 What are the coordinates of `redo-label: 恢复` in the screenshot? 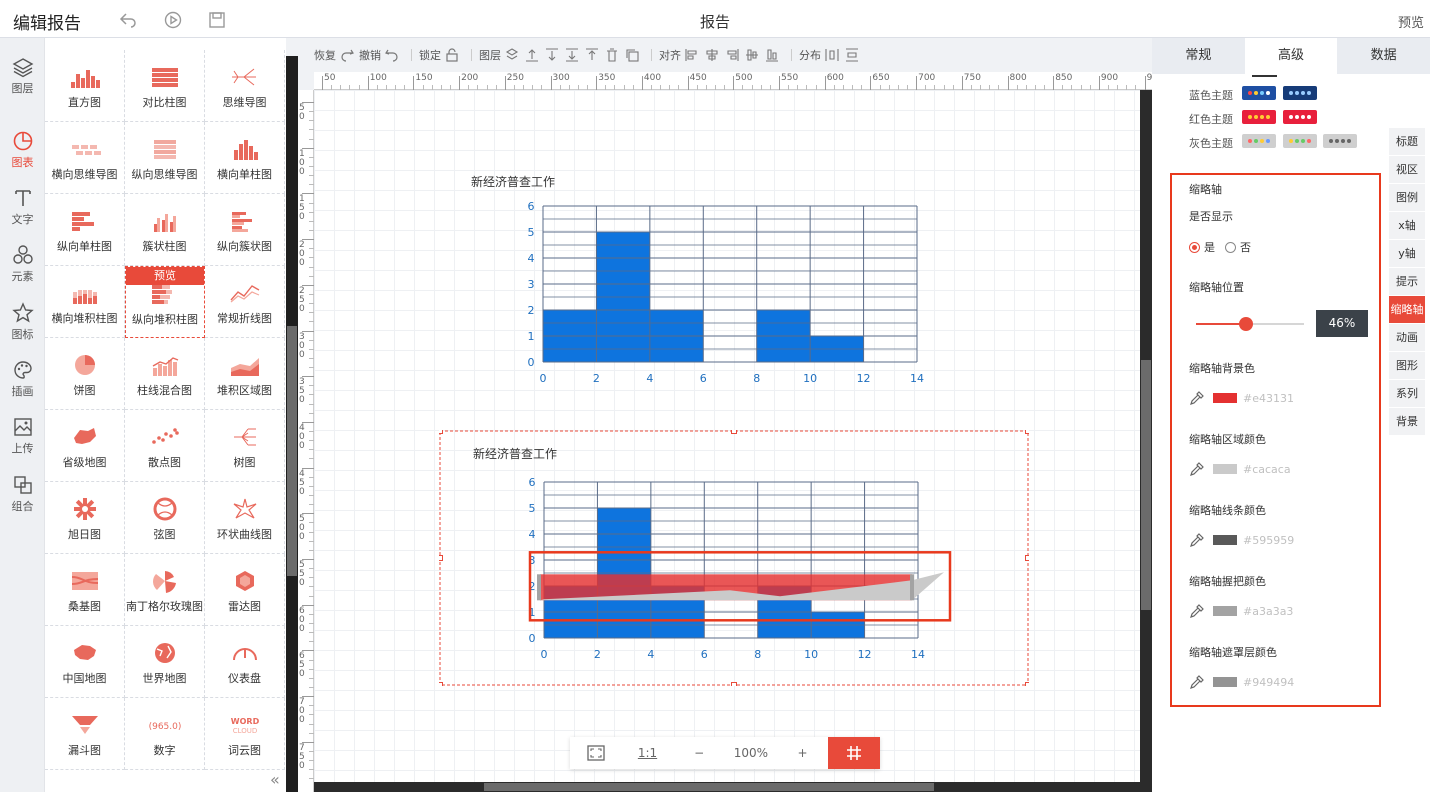 It's located at (325, 55).